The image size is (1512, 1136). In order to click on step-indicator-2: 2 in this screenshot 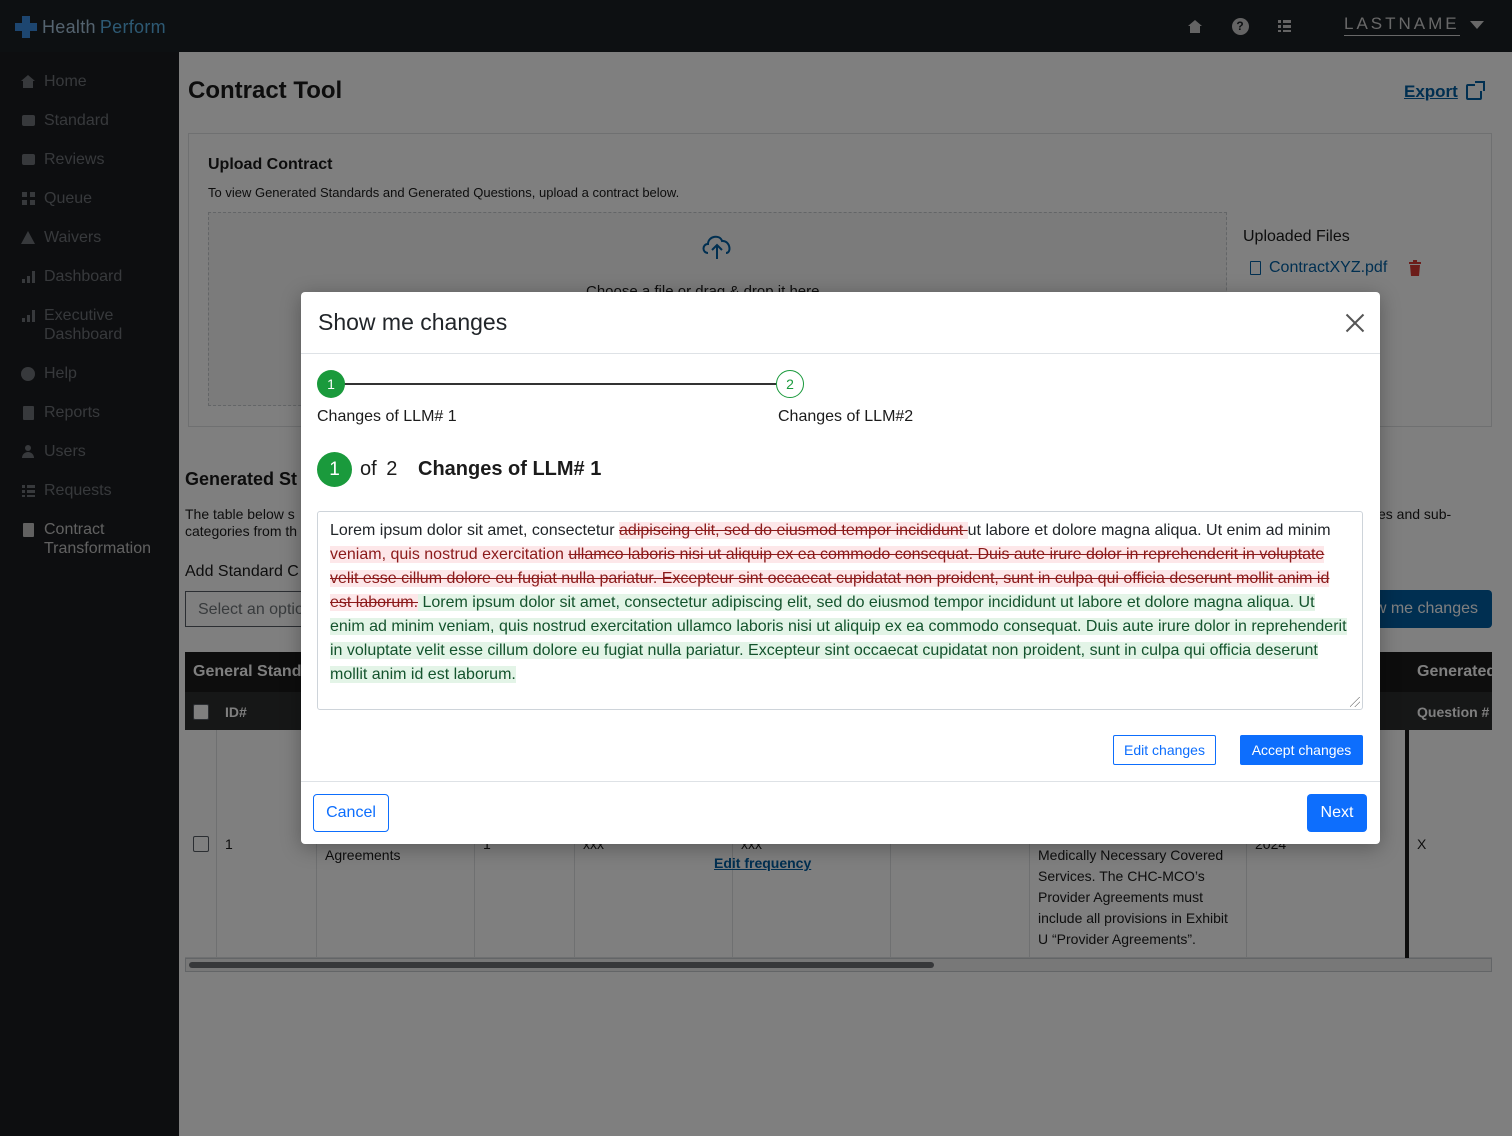, I will do `click(790, 384)`.